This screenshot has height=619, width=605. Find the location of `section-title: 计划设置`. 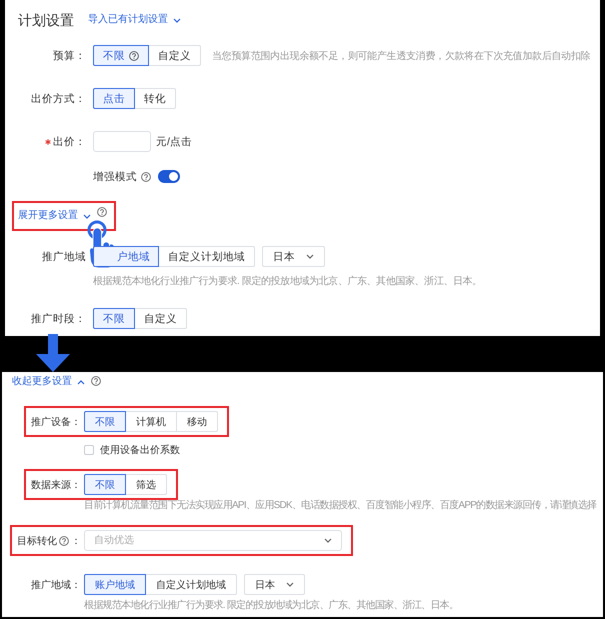

section-title: 计划设置 is located at coordinates (46, 20).